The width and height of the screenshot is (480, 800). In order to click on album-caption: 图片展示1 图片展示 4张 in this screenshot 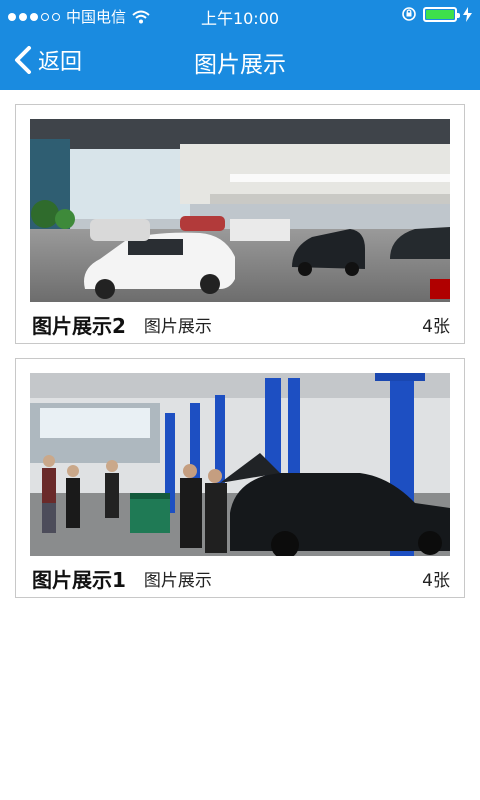, I will do `click(241, 578)`.